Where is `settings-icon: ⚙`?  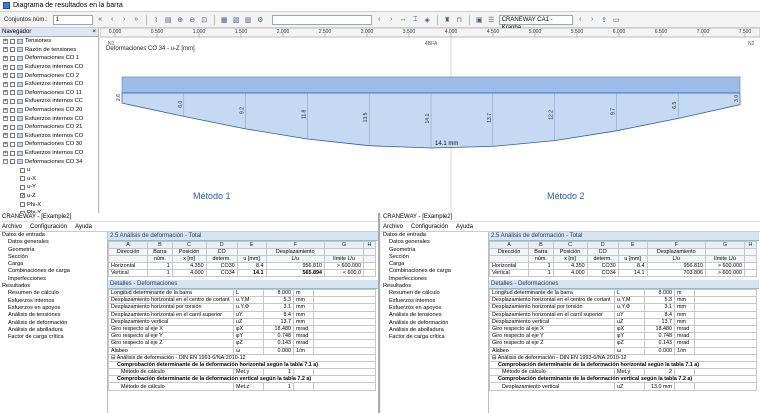 settings-icon: ⚙ is located at coordinates (260, 19).